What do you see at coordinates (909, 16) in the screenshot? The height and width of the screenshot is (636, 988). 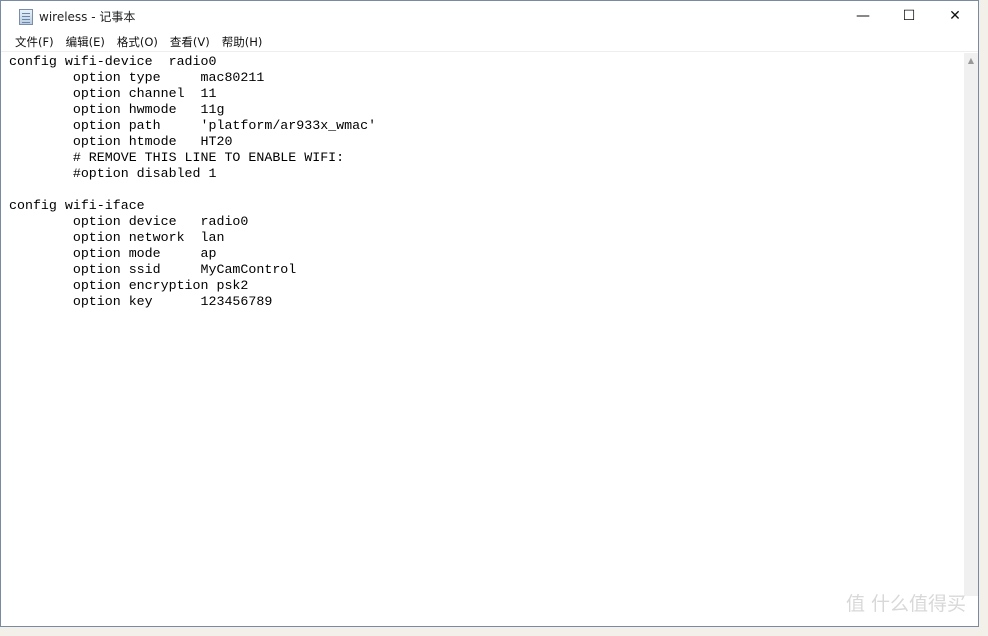 I see `maximize-button: ☐` at bounding box center [909, 16].